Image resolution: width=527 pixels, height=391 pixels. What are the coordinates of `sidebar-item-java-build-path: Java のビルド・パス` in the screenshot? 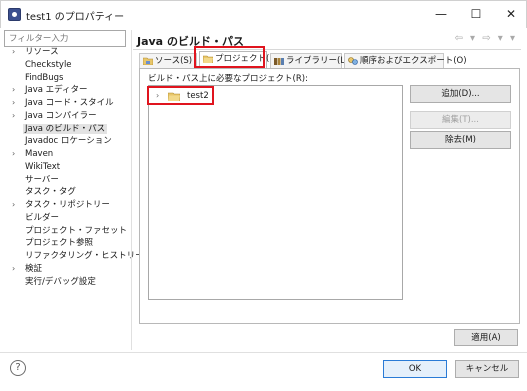 It's located at (65, 129).